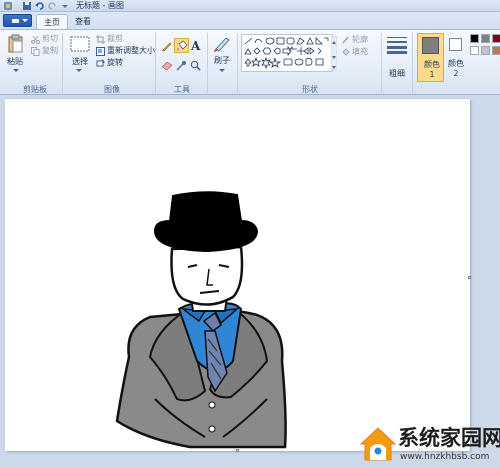 The height and width of the screenshot is (468, 500). What do you see at coordinates (346, 40) in the screenshot?
I see `outline-icon` at bounding box center [346, 40].